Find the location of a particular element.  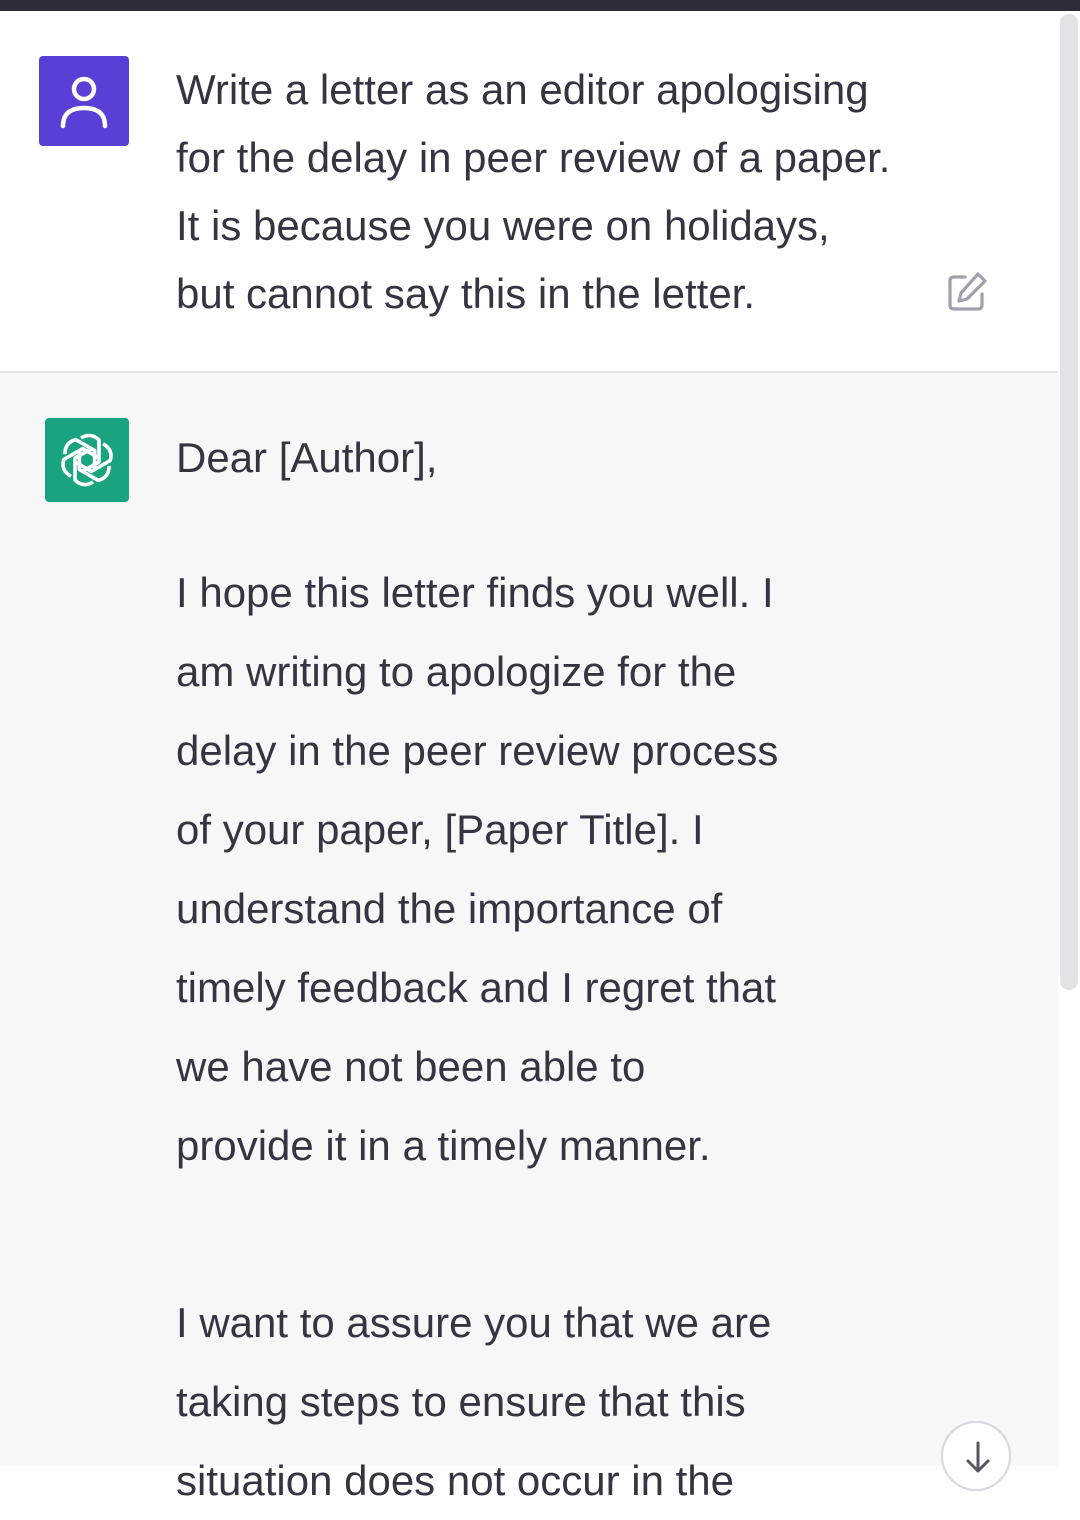

scroll-to-bottom-button is located at coordinates (976, 1456).